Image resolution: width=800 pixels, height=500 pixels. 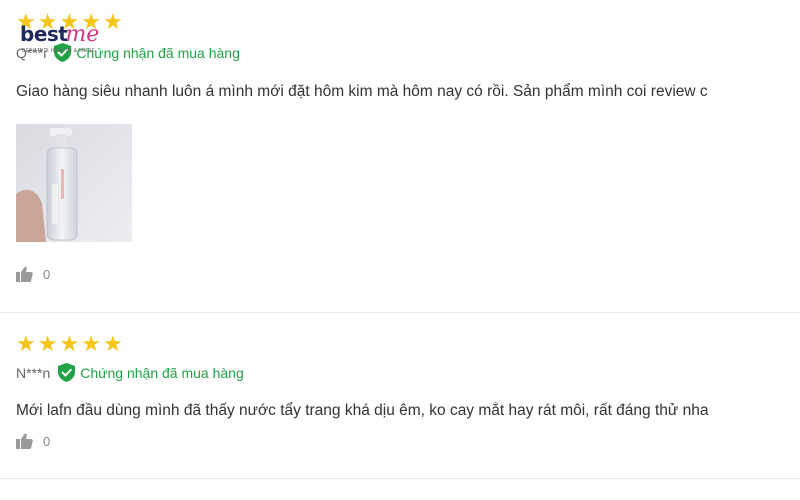 I want to click on logo-text-best: best, so click(x=44, y=34).